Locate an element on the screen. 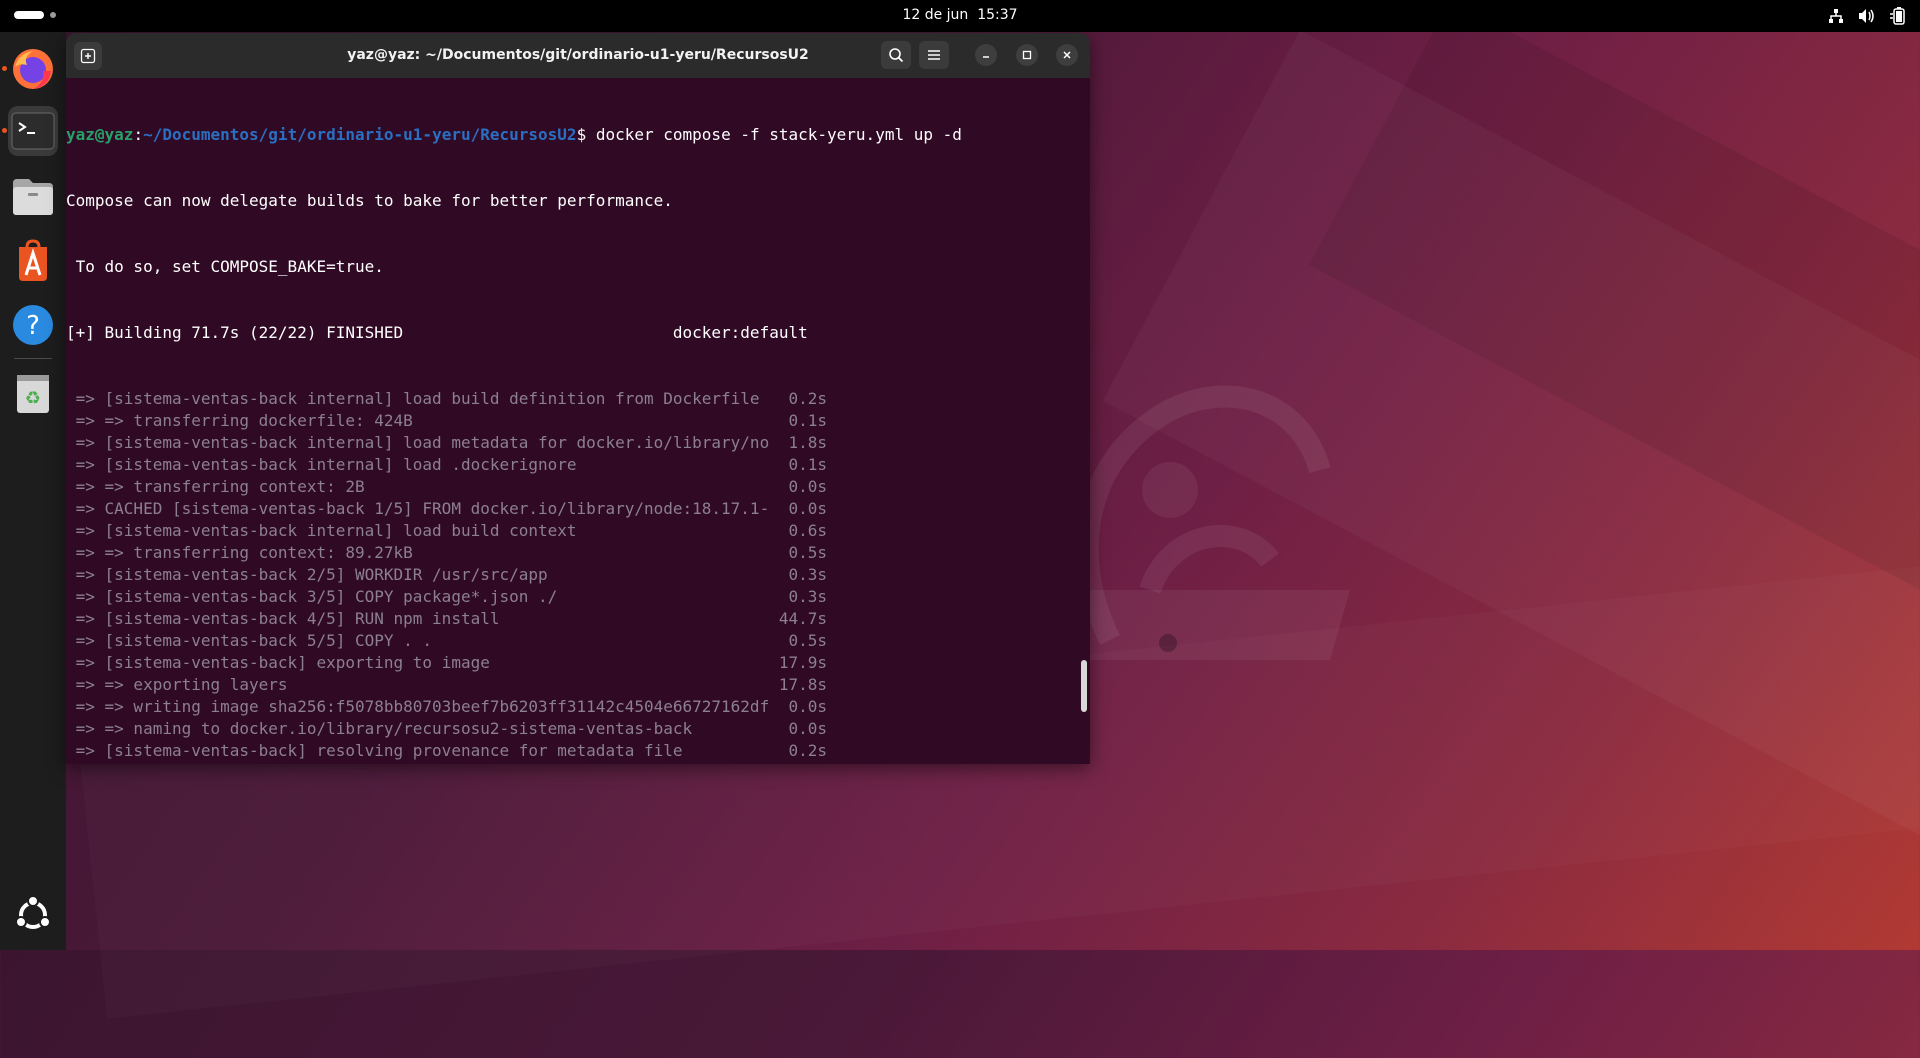  maximize-icon is located at coordinates (1027, 55).